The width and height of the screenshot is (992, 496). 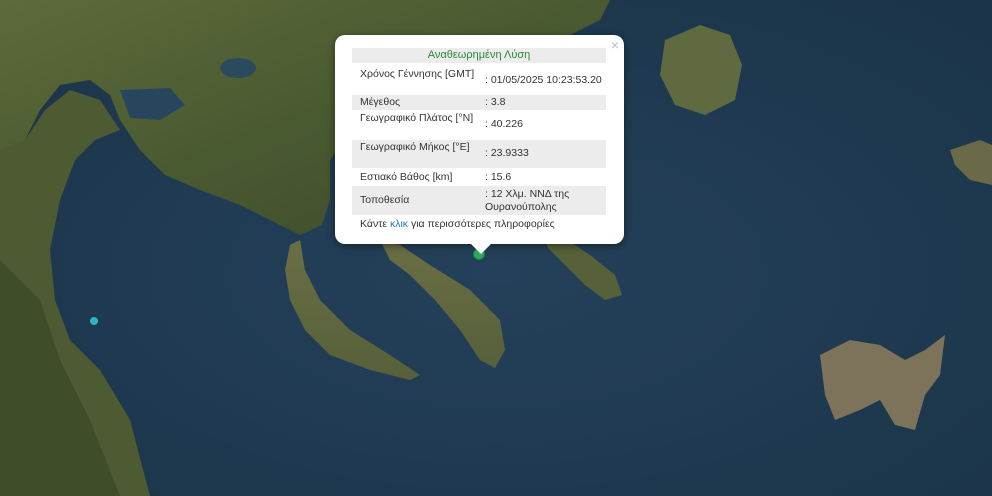 I want to click on longitude-row: Γεωγραφικό Μήκος [°E] : 23.9333, so click(x=479, y=154).